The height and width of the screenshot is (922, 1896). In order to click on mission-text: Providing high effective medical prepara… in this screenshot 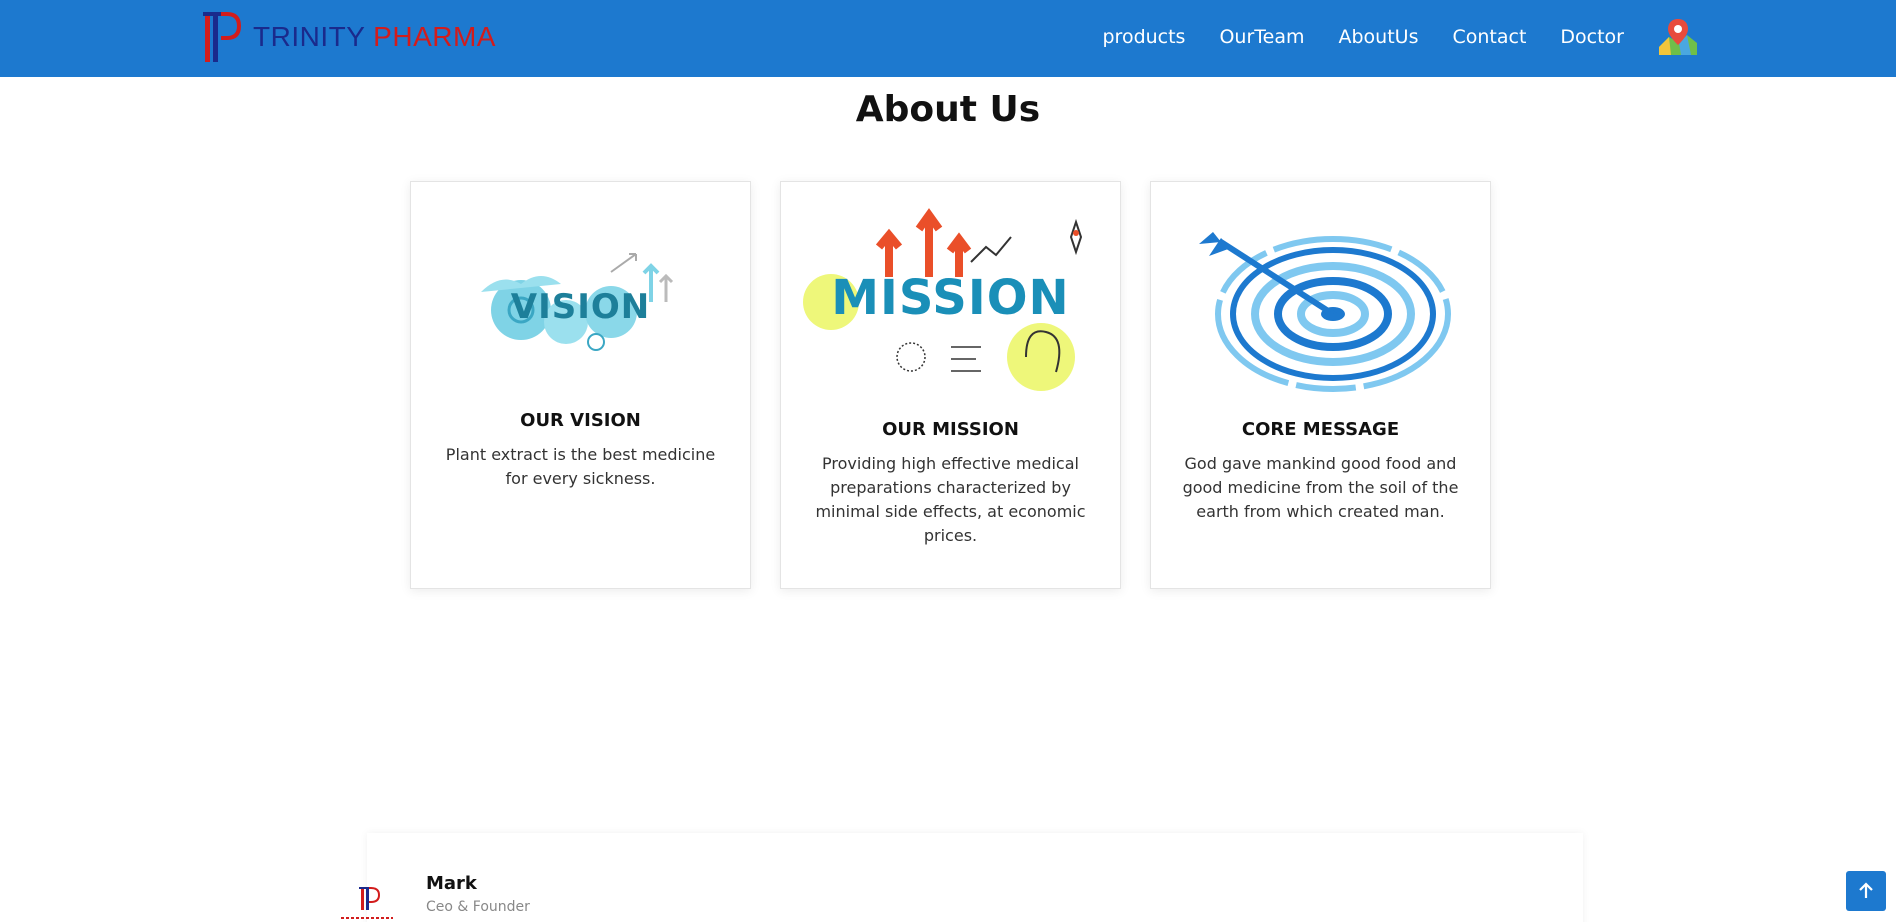, I will do `click(950, 499)`.